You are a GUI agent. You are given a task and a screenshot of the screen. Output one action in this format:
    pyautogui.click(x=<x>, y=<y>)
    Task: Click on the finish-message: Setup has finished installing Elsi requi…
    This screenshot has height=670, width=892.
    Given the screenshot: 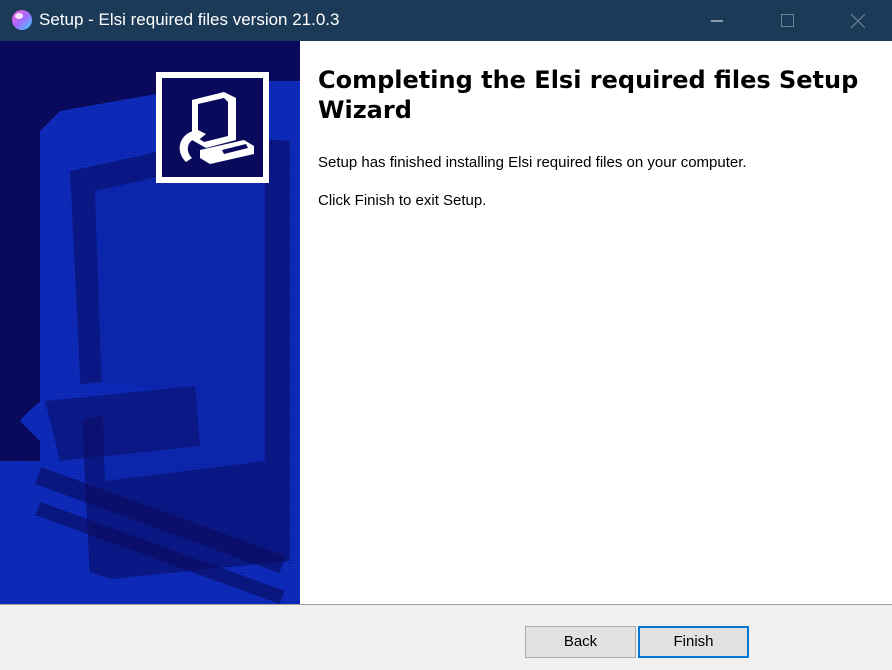 What is the action you would take?
    pyautogui.click(x=532, y=162)
    